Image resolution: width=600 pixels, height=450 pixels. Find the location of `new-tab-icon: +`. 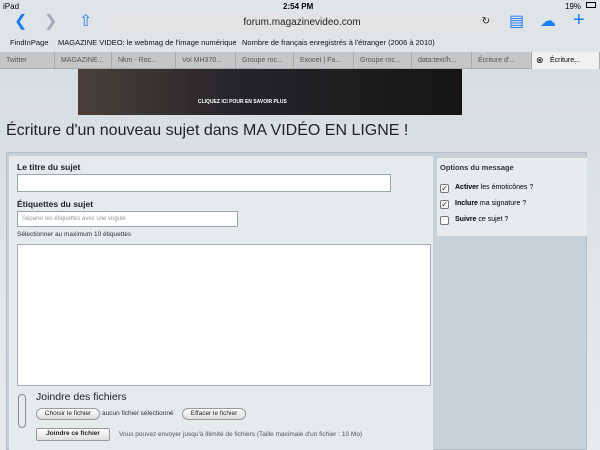

new-tab-icon: + is located at coordinates (579, 20).